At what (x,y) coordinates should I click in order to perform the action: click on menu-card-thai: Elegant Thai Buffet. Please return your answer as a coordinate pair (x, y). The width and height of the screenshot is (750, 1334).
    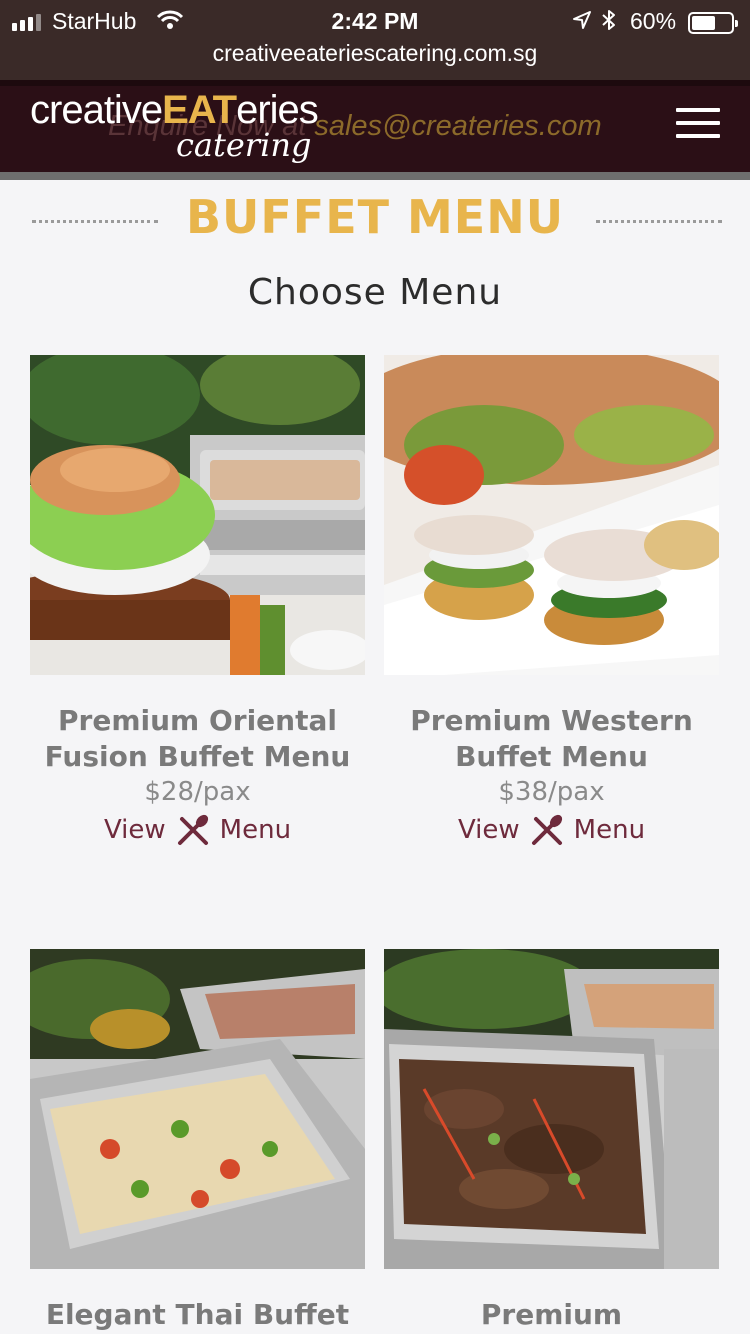
    Looking at the image, I should click on (197, 1141).